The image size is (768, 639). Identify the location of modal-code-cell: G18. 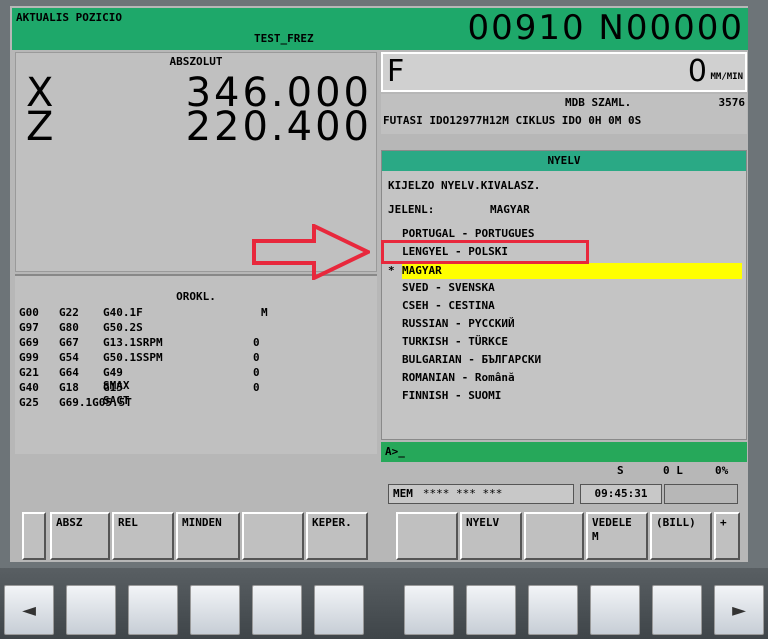
(69, 387).